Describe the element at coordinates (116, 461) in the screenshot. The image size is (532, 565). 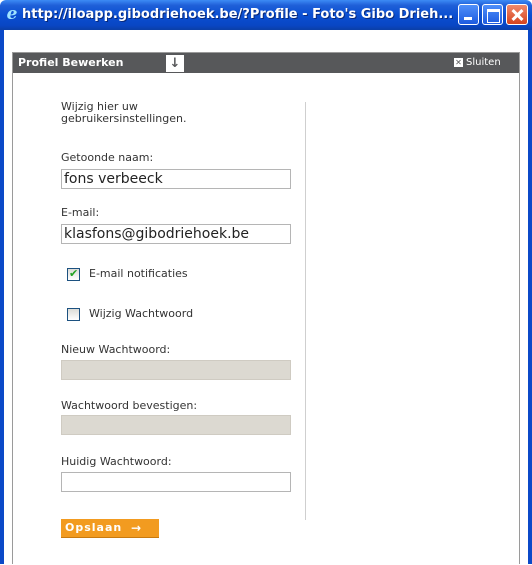
I see `current-password-label: Huidig Wachtwoord:` at that location.